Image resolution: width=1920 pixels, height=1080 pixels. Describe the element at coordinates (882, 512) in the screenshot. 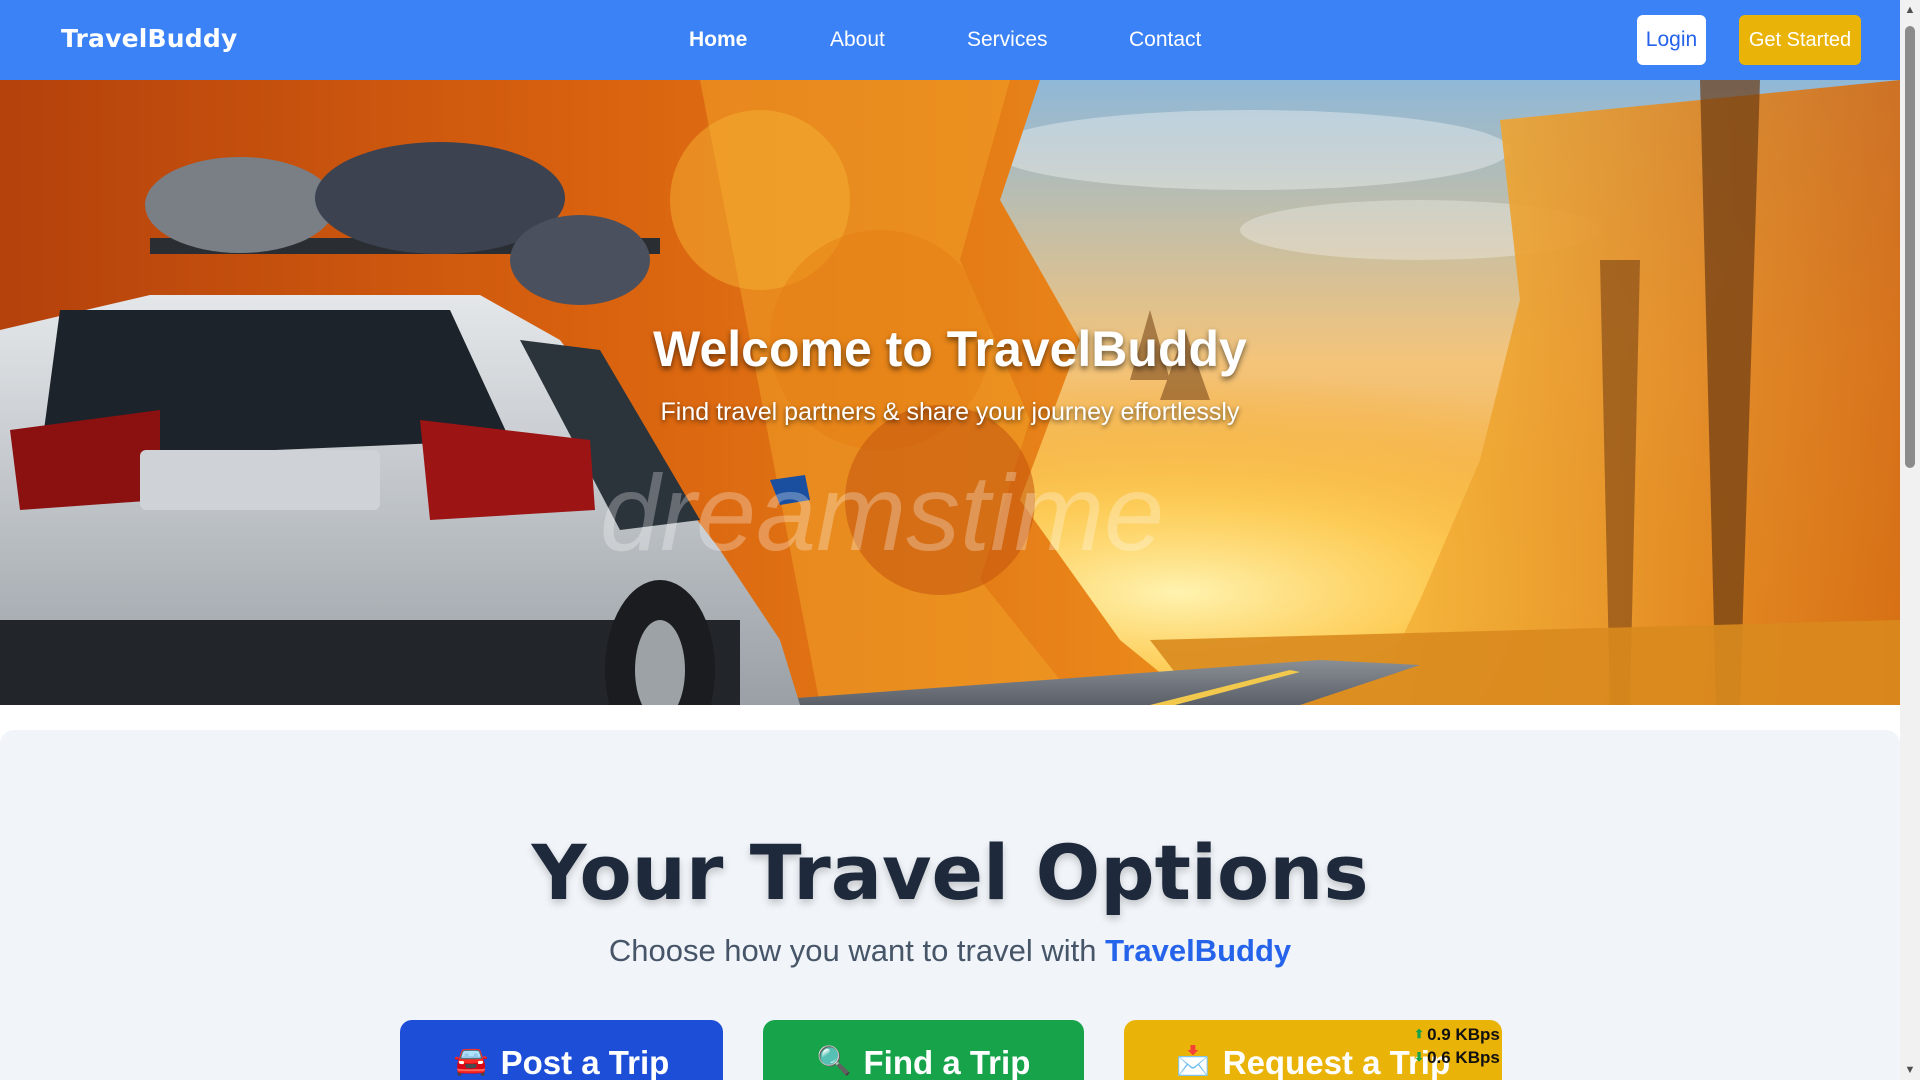

I see `hero-watermark: dreamstime` at that location.